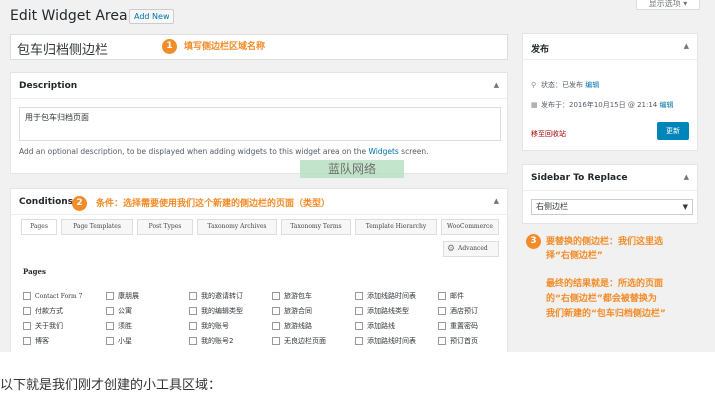 Image resolution: width=715 pixels, height=414 pixels. I want to click on page-checkbox: Contact Form 7, so click(52, 296).